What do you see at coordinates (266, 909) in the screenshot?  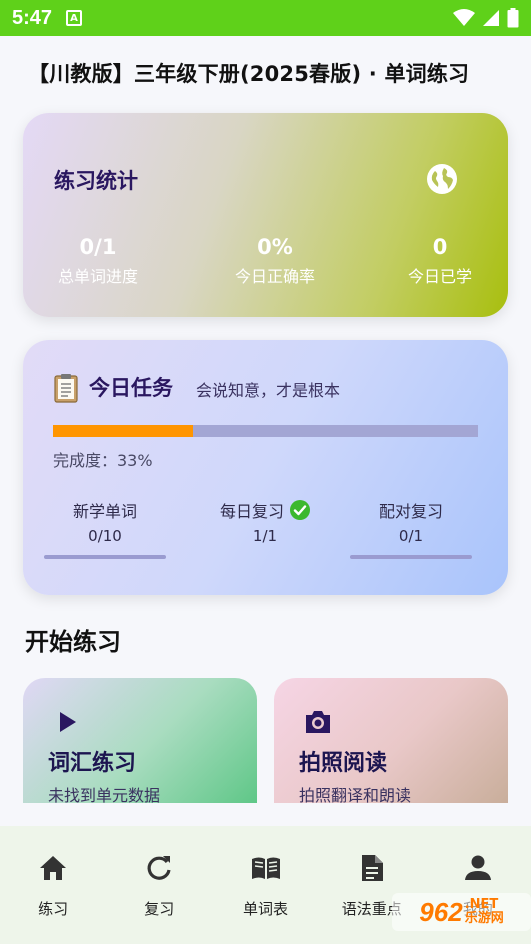 I see `nav-label: 单词表` at bounding box center [266, 909].